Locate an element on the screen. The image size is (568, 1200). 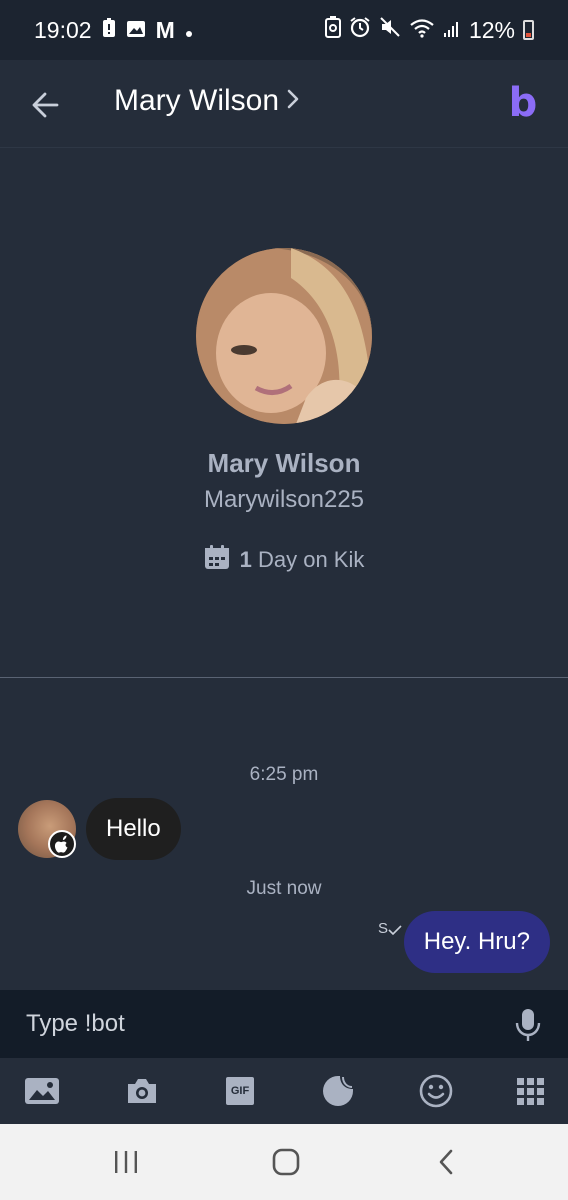
back-button is located at coordinates (45, 105).